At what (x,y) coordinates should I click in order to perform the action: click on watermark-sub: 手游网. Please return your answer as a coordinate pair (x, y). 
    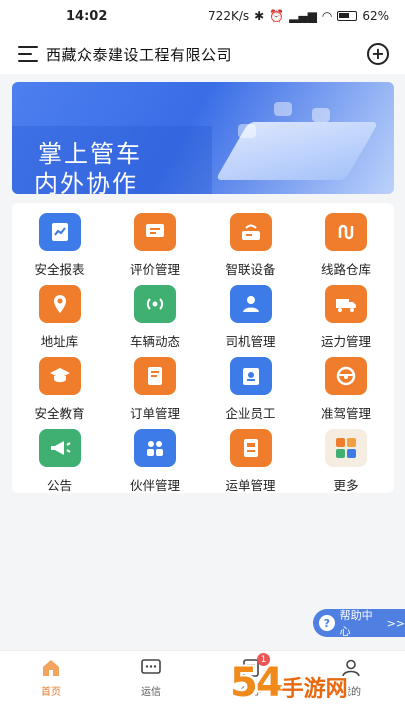
    Looking at the image, I should click on (314, 689).